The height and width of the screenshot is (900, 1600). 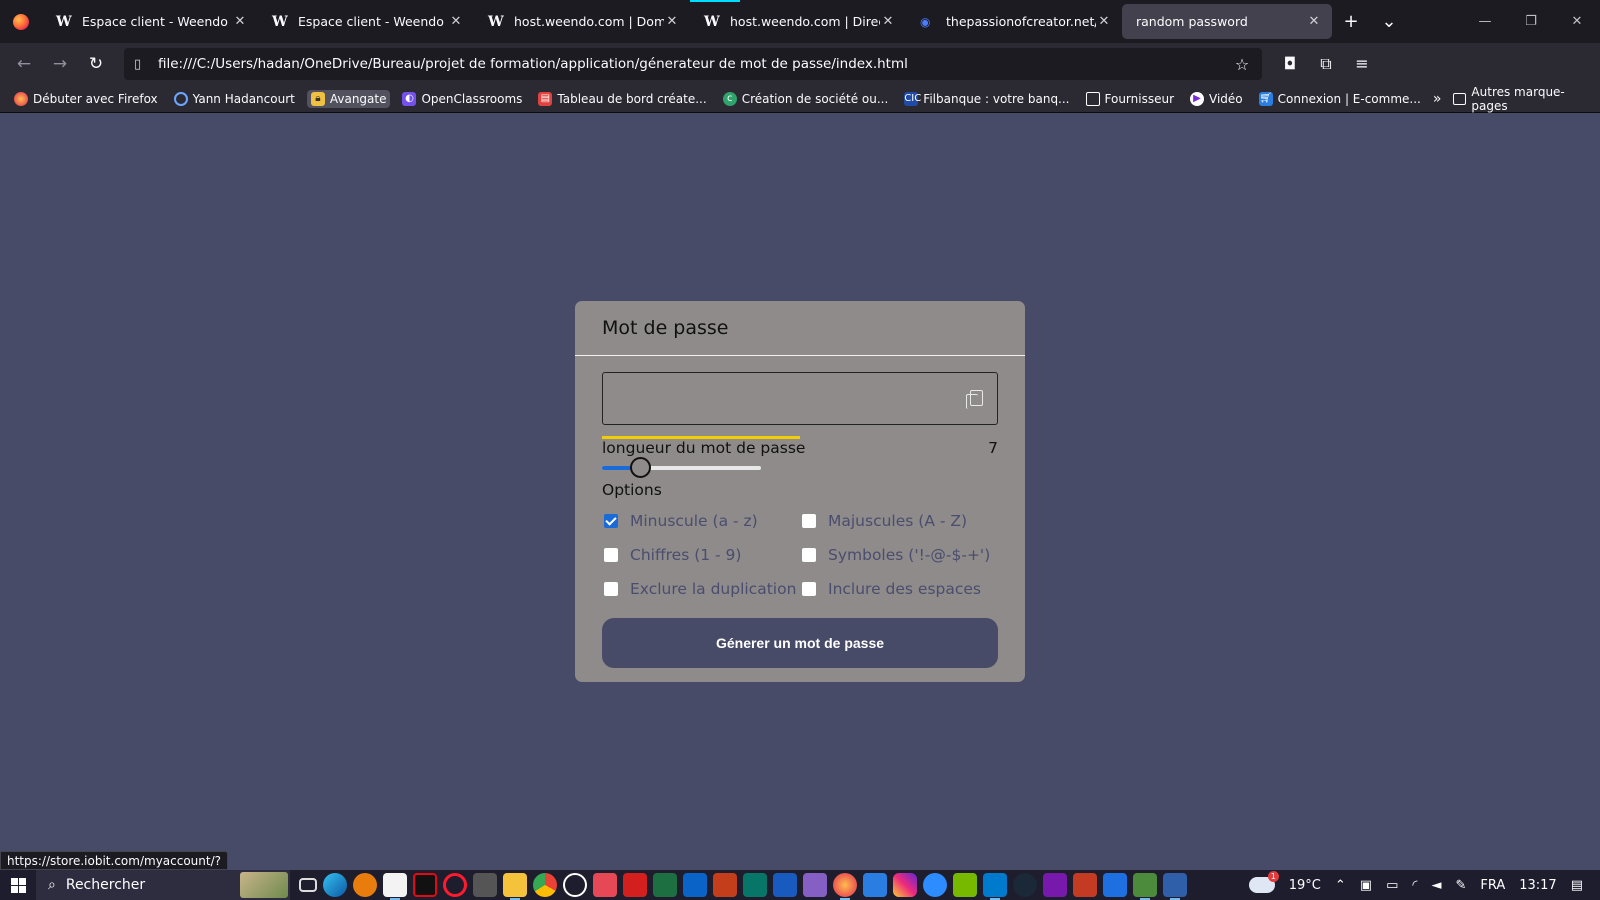 What do you see at coordinates (1145, 886) in the screenshot?
I see `app-game-icon` at bounding box center [1145, 886].